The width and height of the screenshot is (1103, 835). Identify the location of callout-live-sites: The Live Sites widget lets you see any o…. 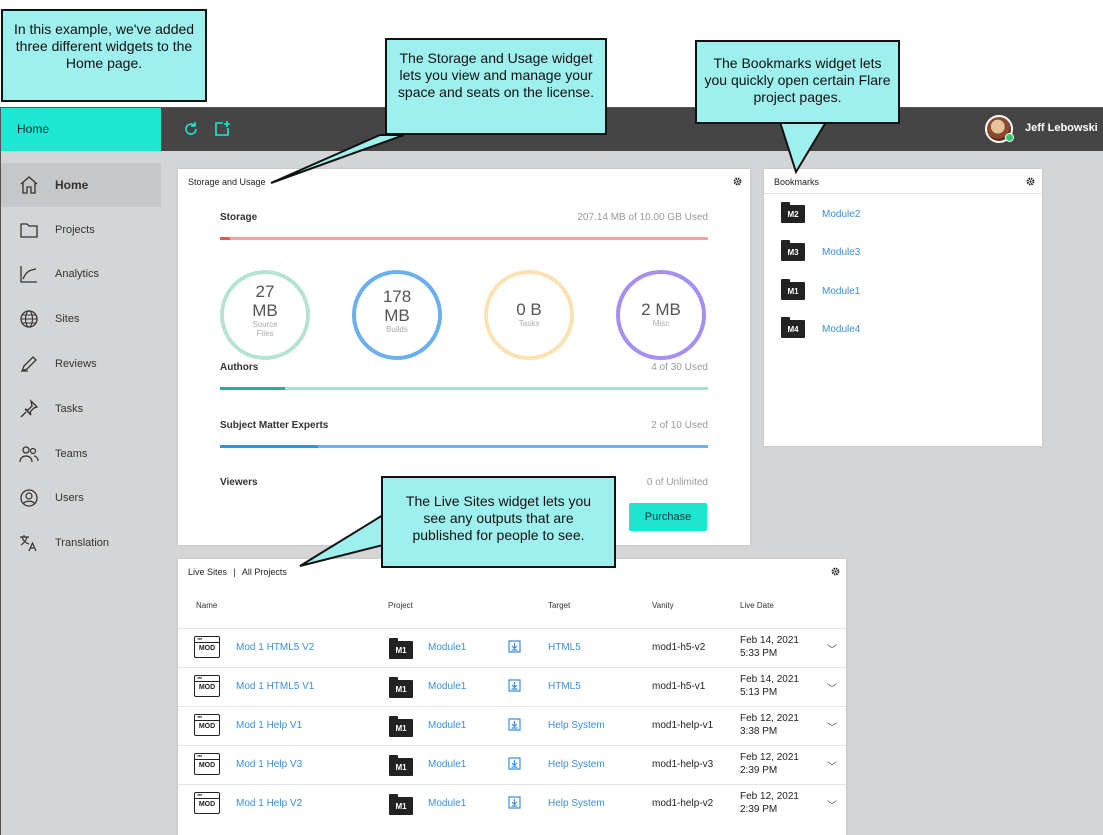
(498, 522).